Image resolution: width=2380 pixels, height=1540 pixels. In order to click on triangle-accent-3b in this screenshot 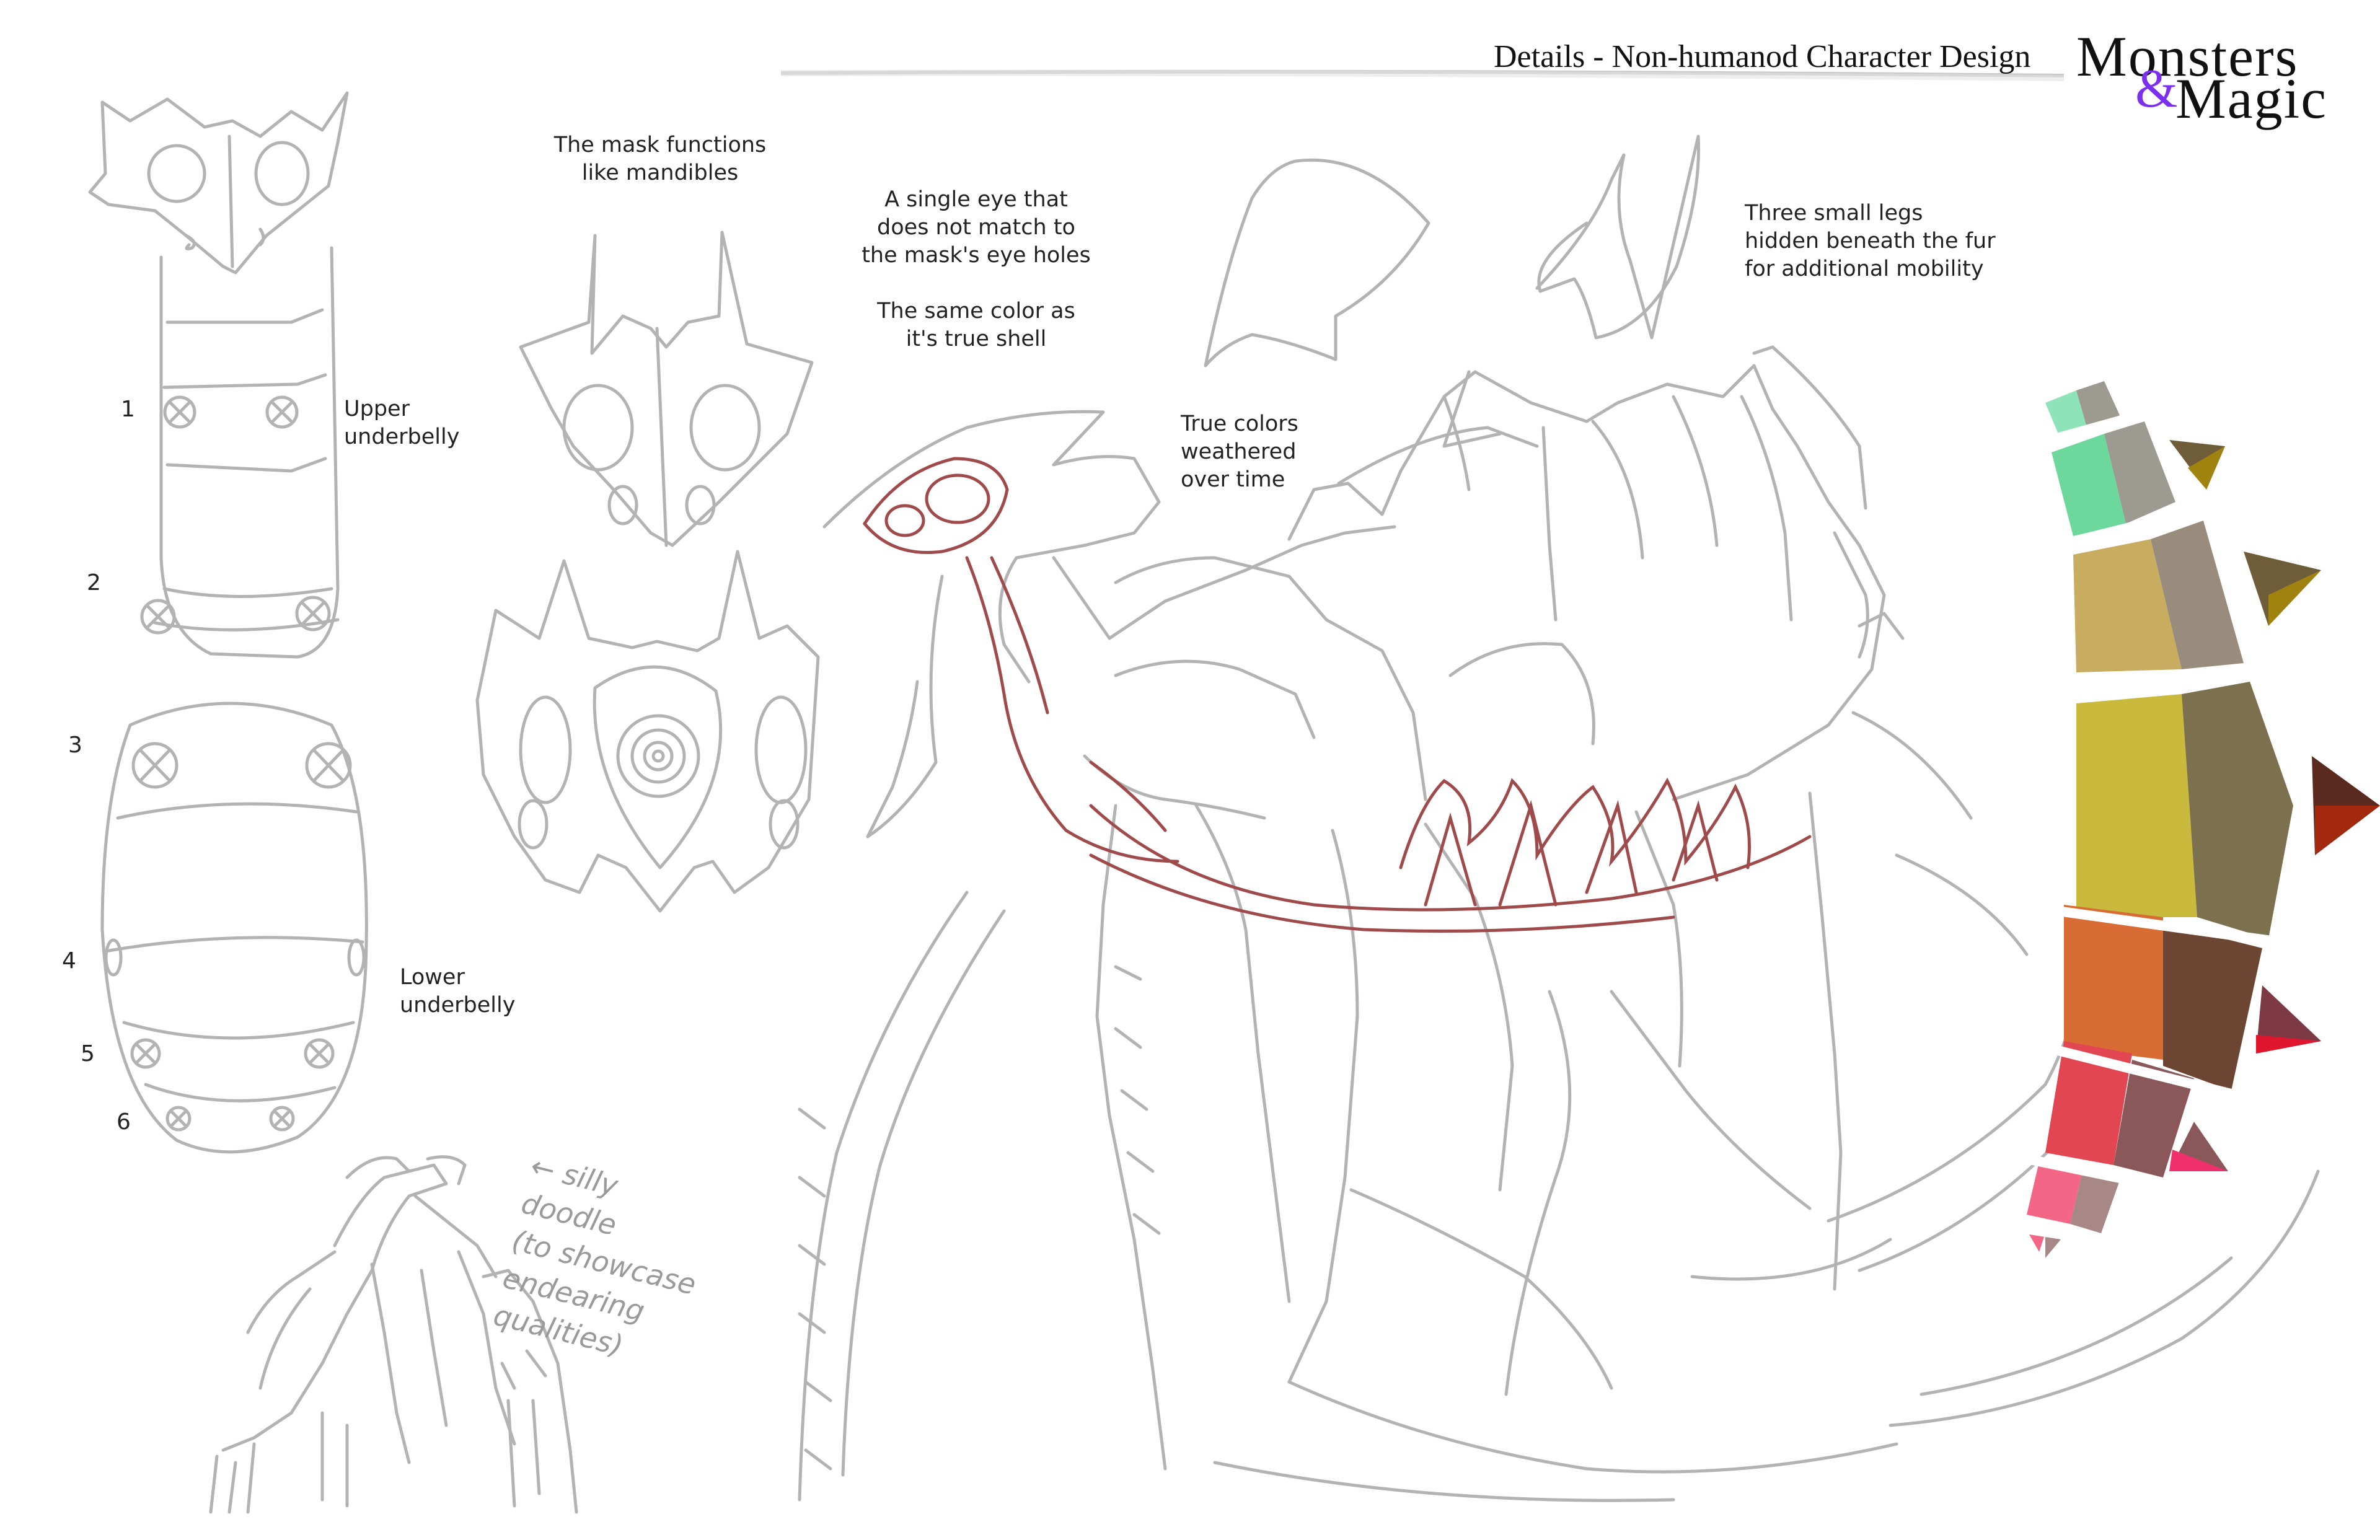, I will do `click(2347, 830)`.